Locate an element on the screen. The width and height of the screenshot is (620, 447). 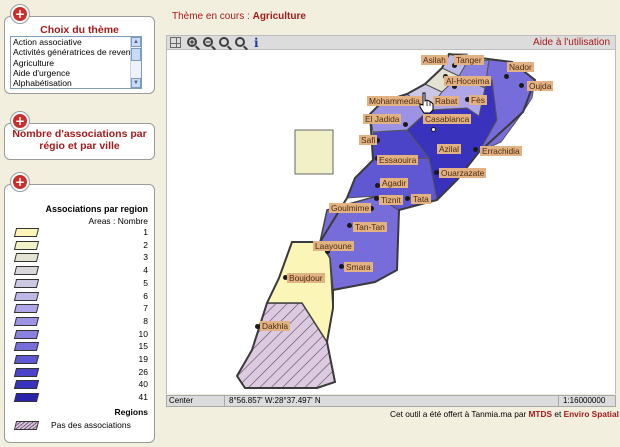
current-theme-value: Agriculture is located at coordinates (279, 16).